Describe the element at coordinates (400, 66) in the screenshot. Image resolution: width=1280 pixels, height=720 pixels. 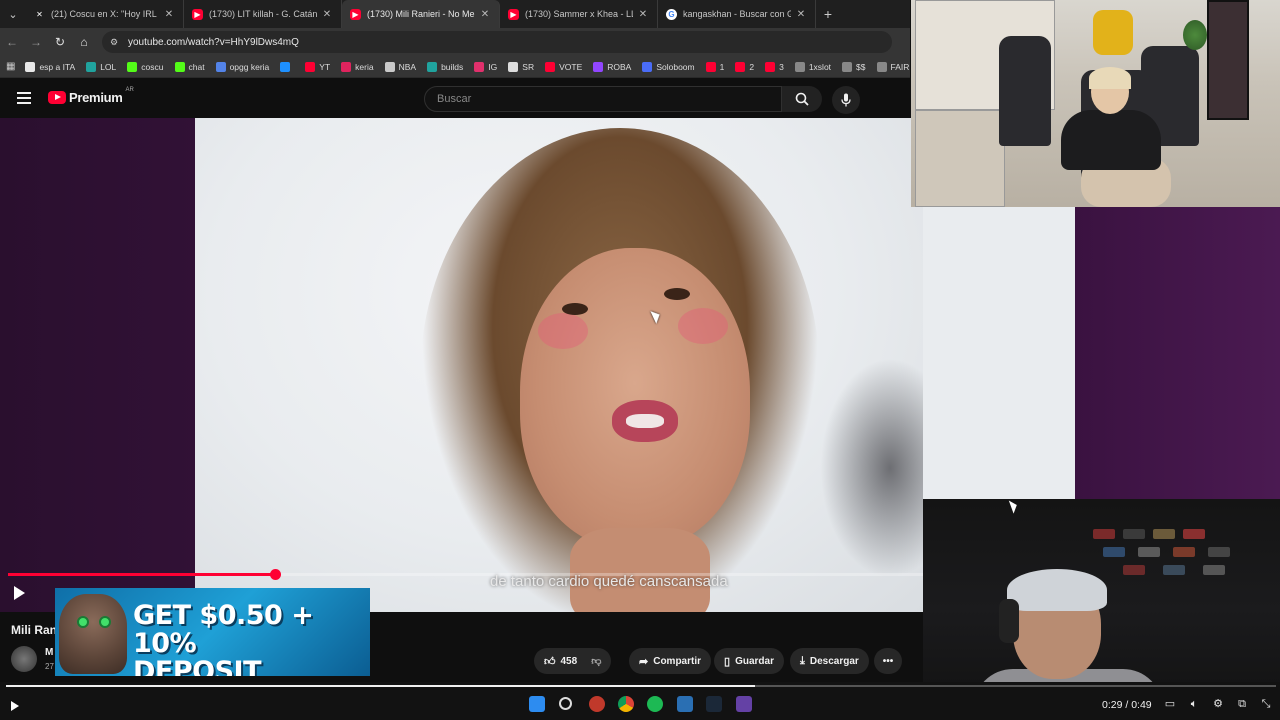
I see `bookmark-8: NBA` at that location.